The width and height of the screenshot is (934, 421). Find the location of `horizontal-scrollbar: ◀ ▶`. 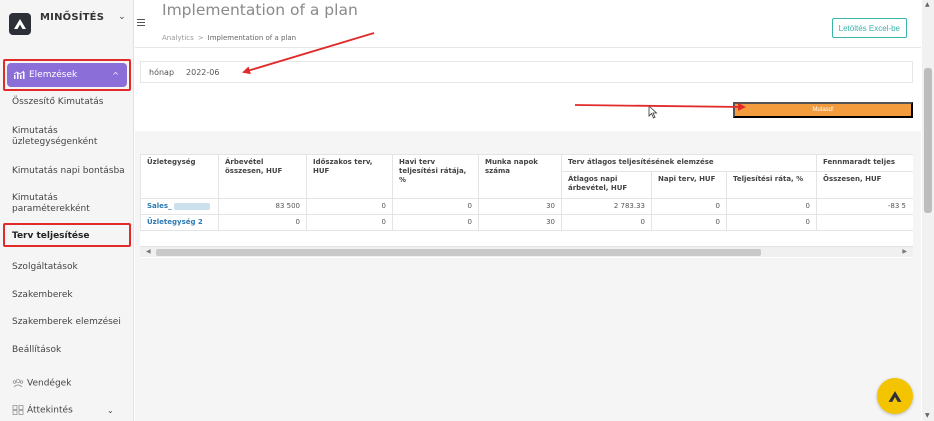

horizontal-scrollbar: ◀ ▶ is located at coordinates (526, 251).